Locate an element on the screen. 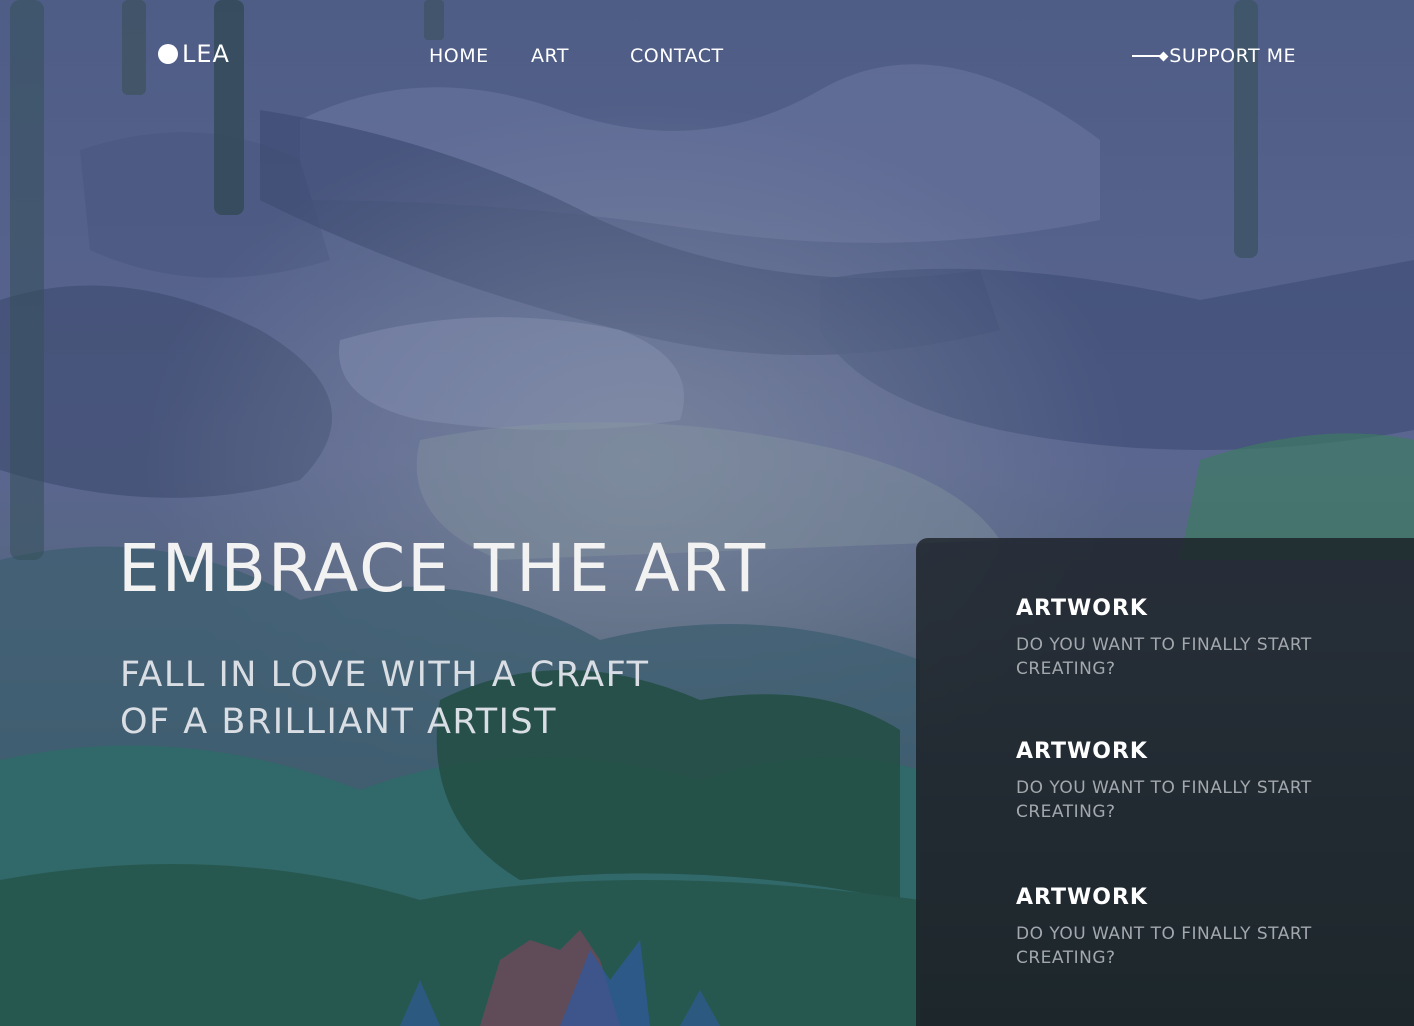 This screenshot has height=1026, width=1414. hero-title: EMBRACE THE ART is located at coordinates (443, 568).